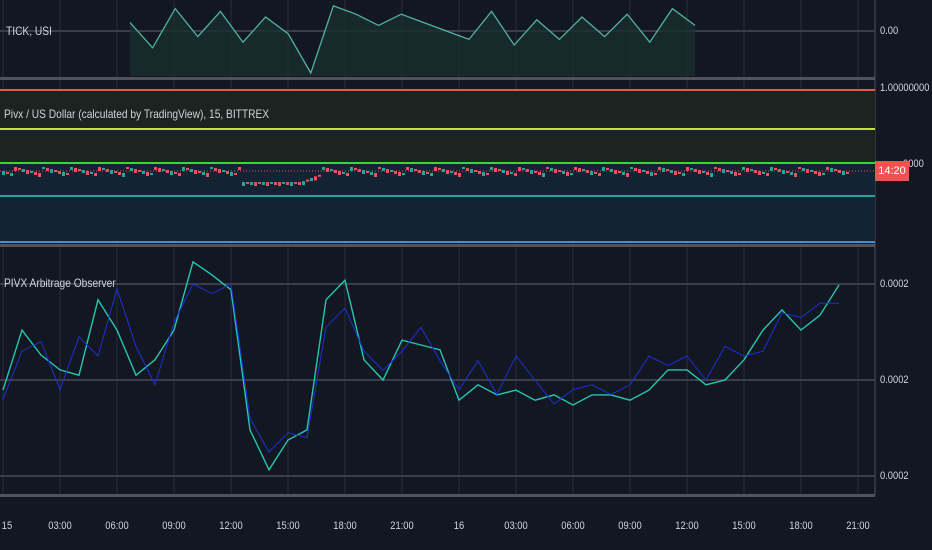 The height and width of the screenshot is (550, 932). Describe the element at coordinates (60, 526) in the screenshot. I see `time-axis-label: 03:00` at that location.